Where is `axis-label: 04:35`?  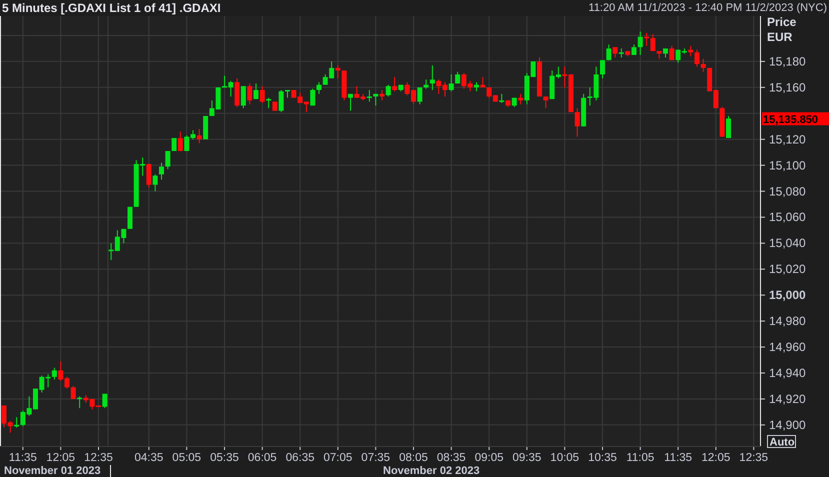 axis-label: 04:35 is located at coordinates (149, 458).